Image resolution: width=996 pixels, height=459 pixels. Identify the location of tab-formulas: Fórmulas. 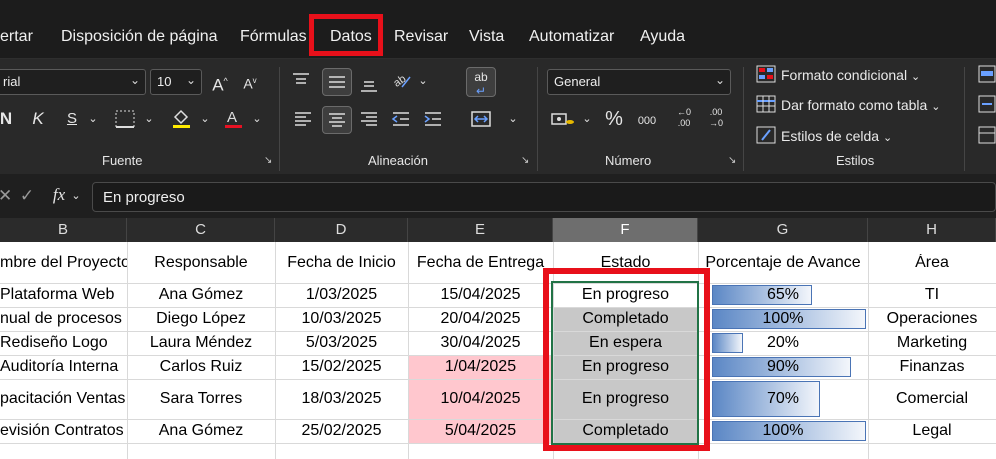
(273, 37).